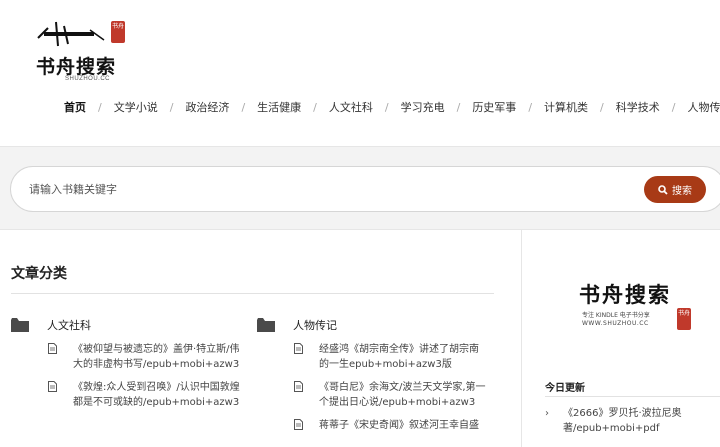  What do you see at coordinates (684, 319) in the screenshot?
I see `sidebar-seal: 书舟` at bounding box center [684, 319].